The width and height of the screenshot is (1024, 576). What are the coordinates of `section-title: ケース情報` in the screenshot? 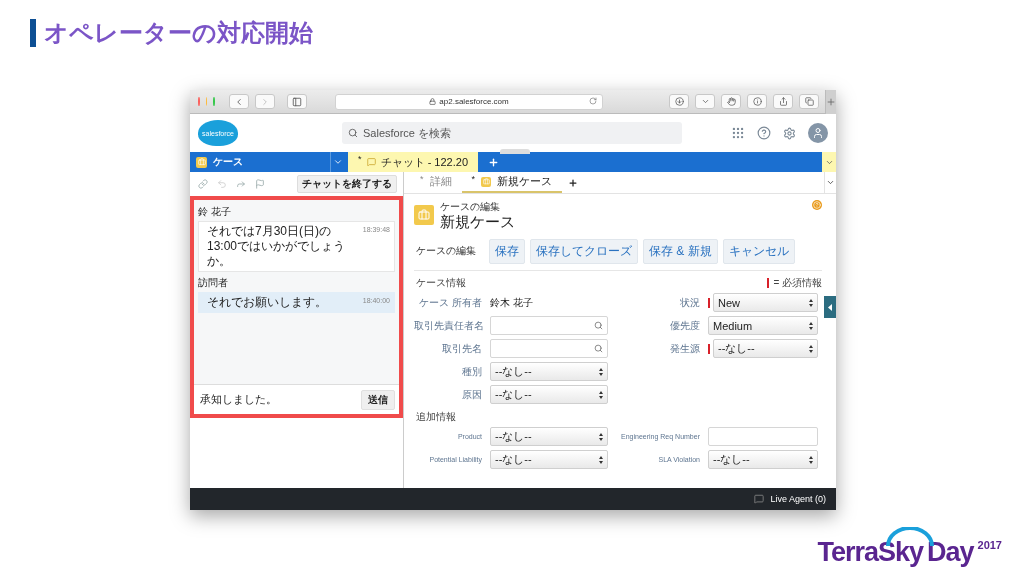 It's located at (441, 282).